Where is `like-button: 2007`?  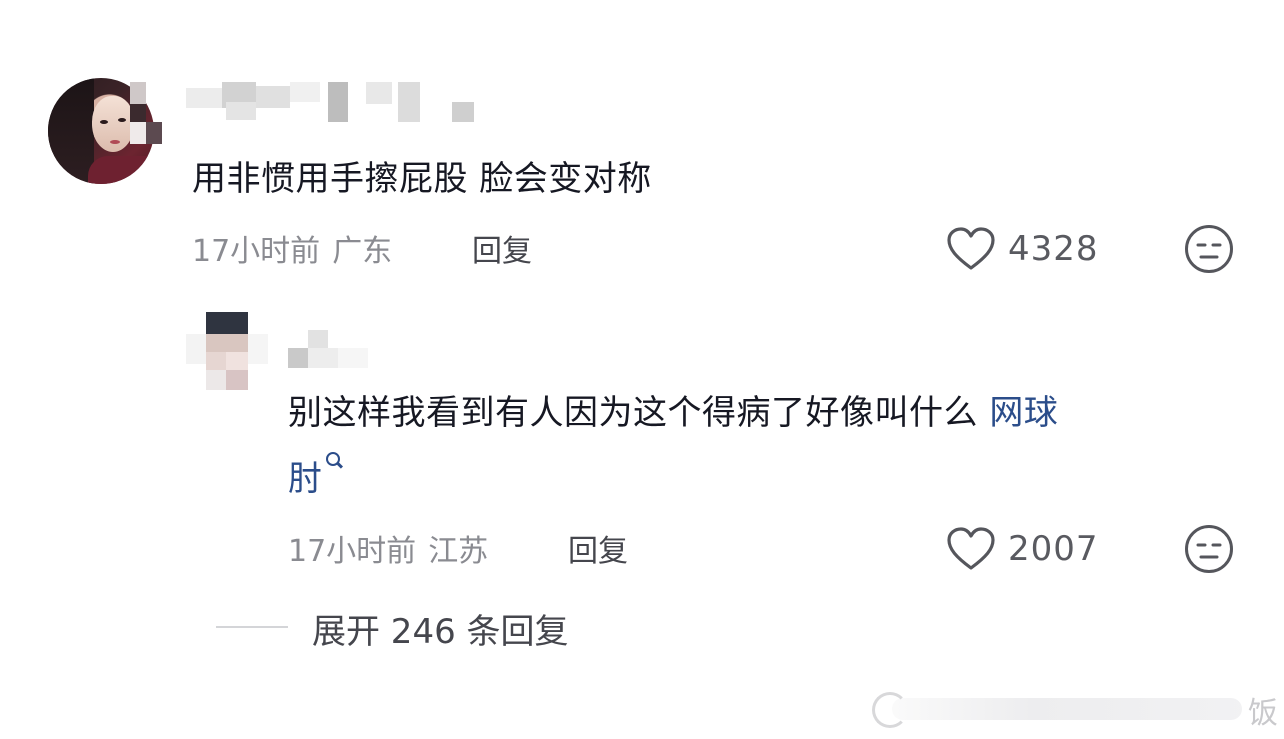 like-button: 2007 is located at coordinates (1022, 549).